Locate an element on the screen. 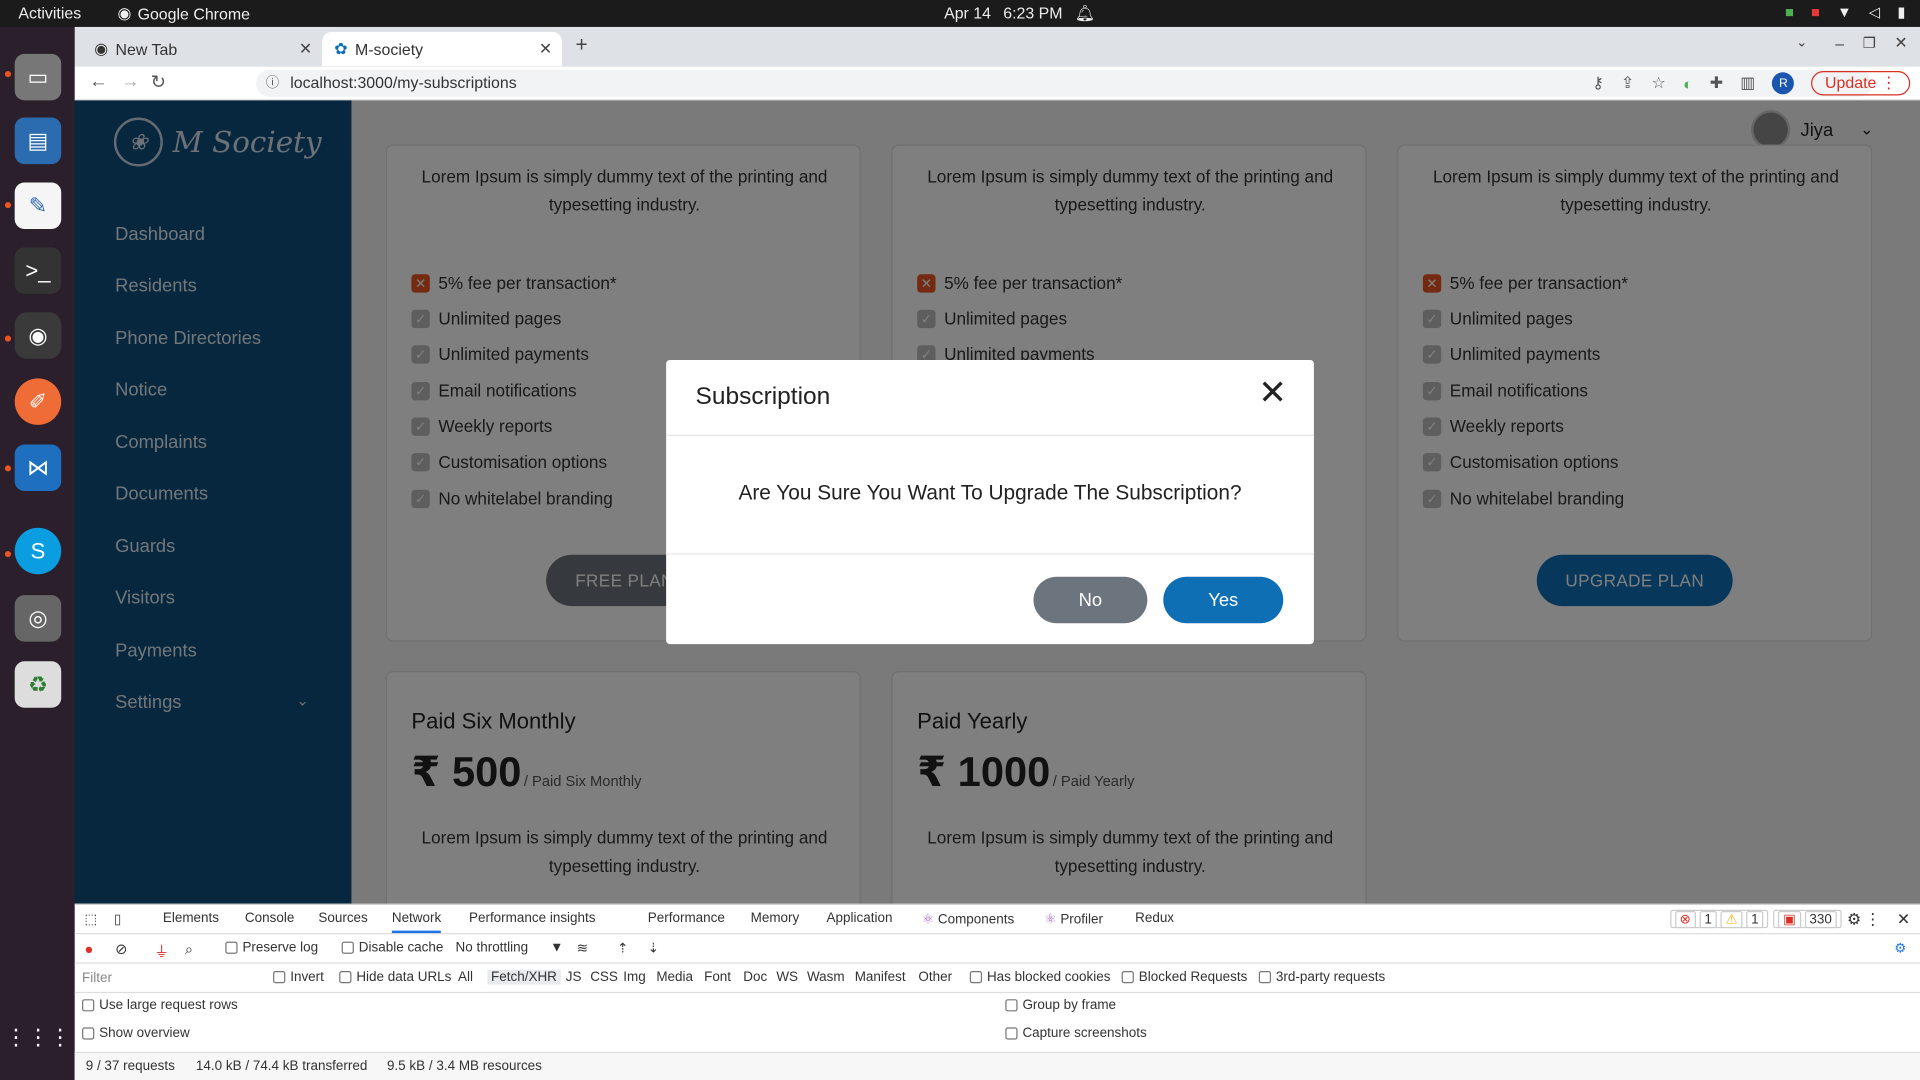 The width and height of the screenshot is (1920, 1080). no-button: No is located at coordinates (1090, 600).